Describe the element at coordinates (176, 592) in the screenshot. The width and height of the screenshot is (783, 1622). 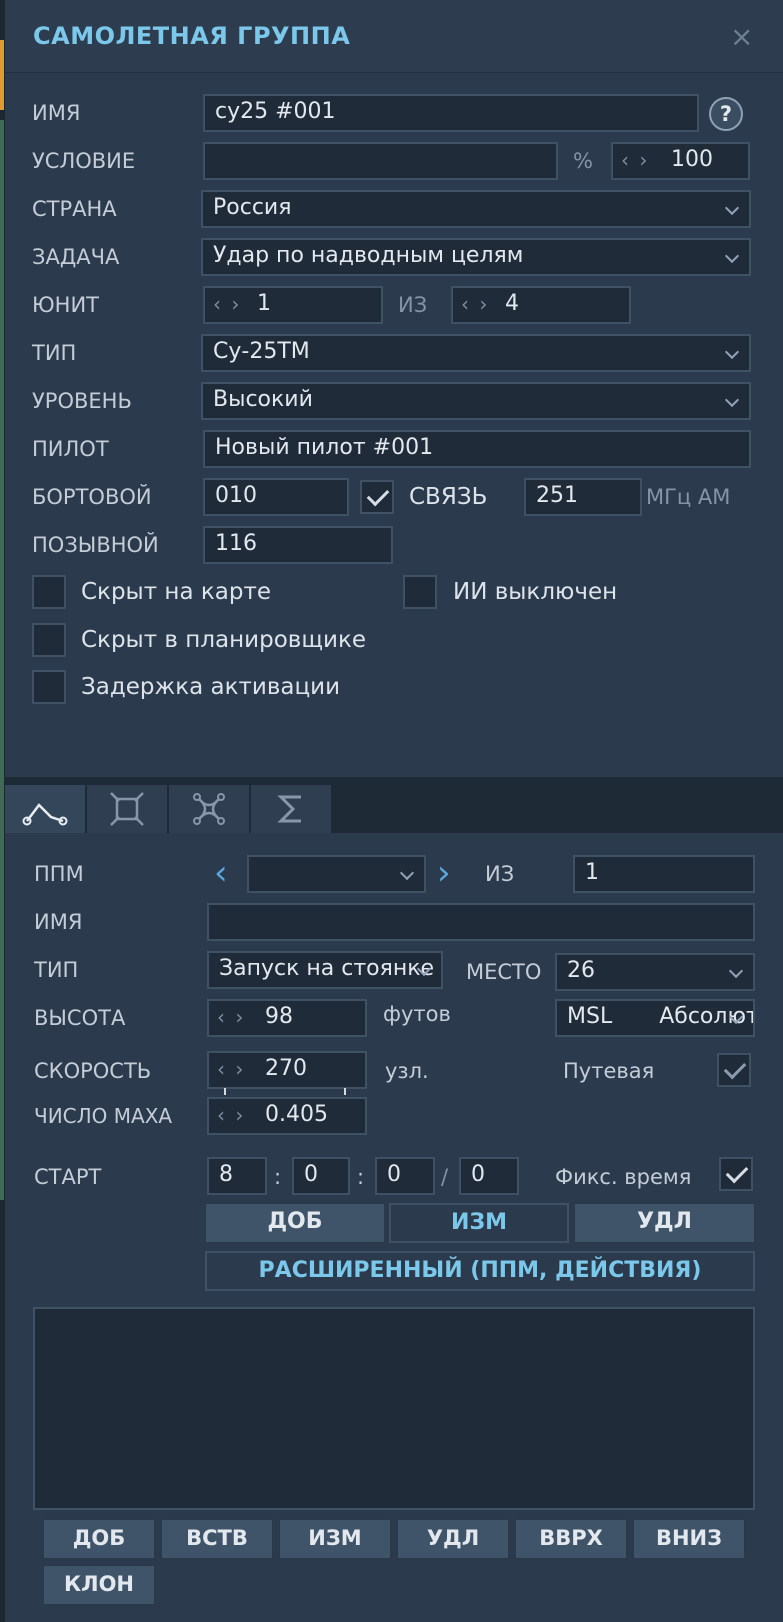
I see `hidden-on-map-label: Скрыт на карте` at that location.